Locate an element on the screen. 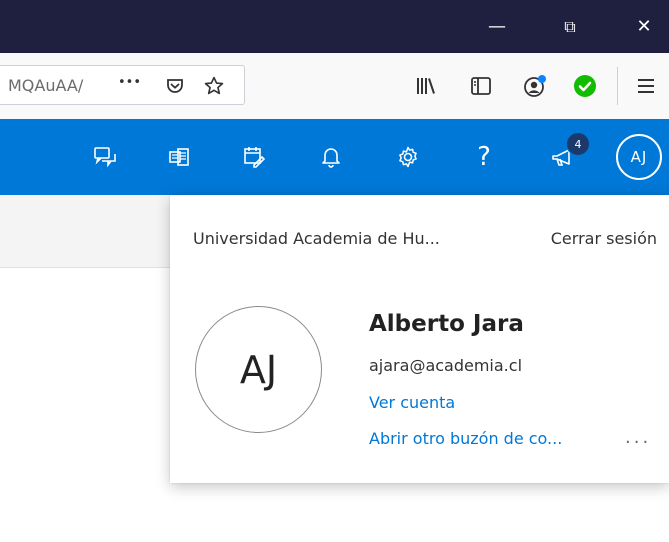 Image resolution: width=669 pixels, height=542 pixels. minimize-button: — is located at coordinates (497, 26).